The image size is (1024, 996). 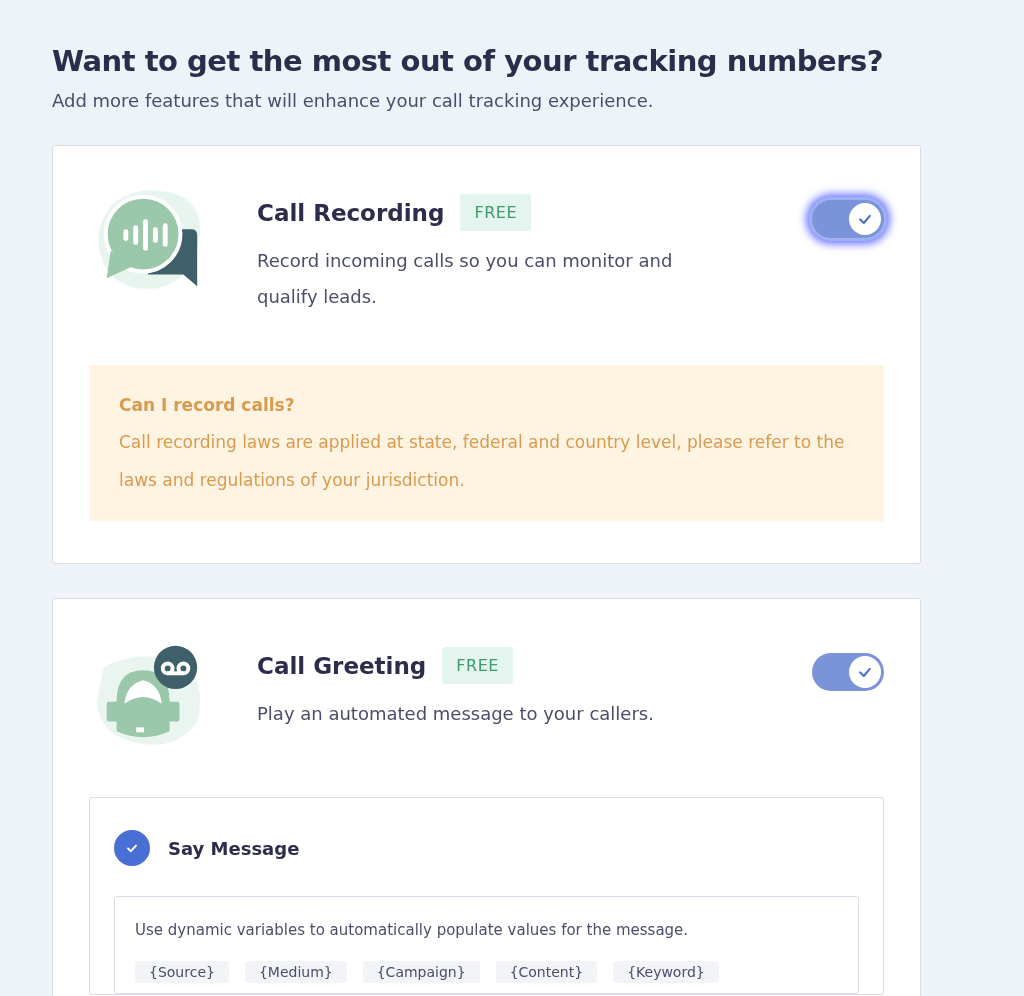 What do you see at coordinates (666, 972) in the screenshot?
I see `variable-chip: {Keyword}` at bounding box center [666, 972].